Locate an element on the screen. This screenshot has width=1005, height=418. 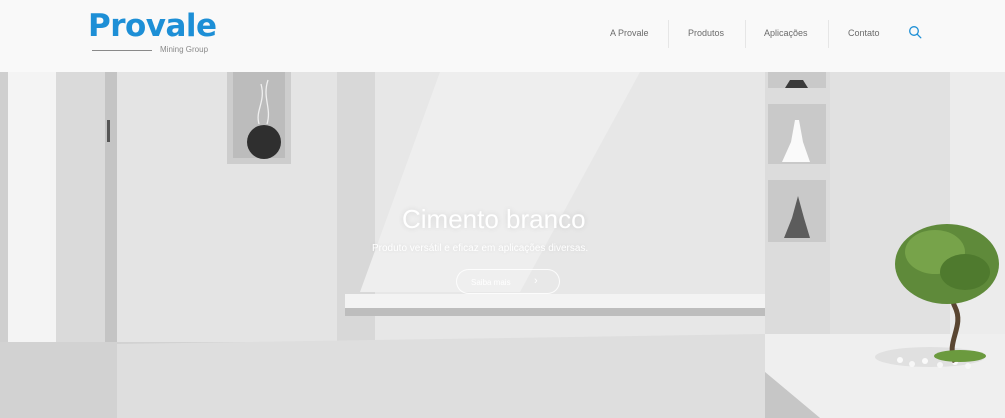
saiba-mais-button: Saiba mais › is located at coordinates (508, 281).